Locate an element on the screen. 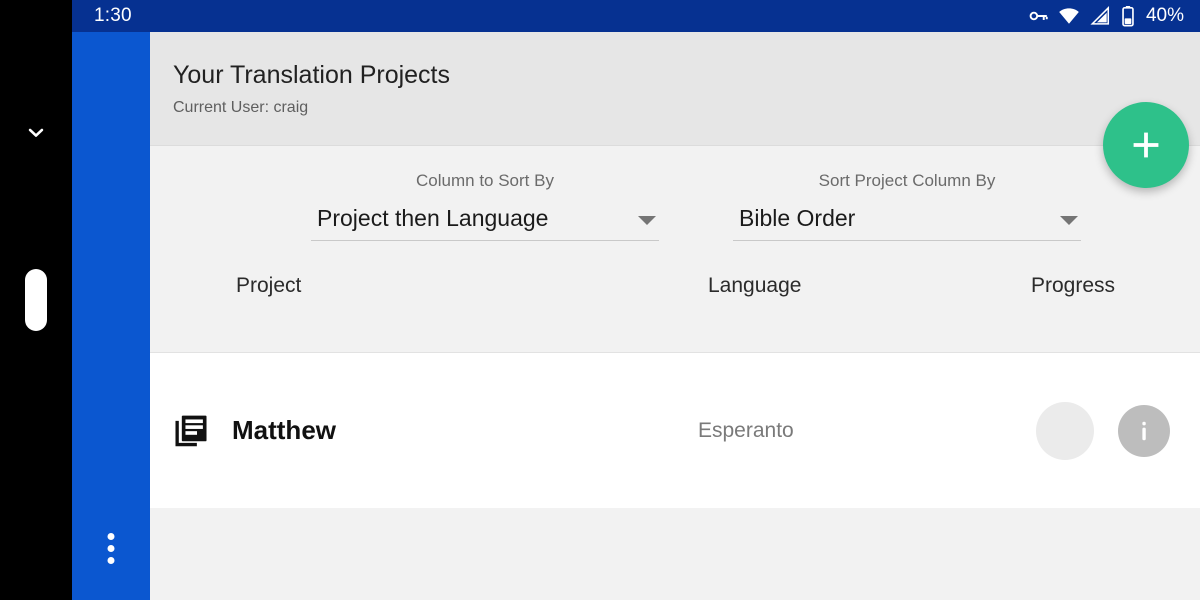 The height and width of the screenshot is (600, 1200). status-bar: 1:30 40% is located at coordinates (636, 16).